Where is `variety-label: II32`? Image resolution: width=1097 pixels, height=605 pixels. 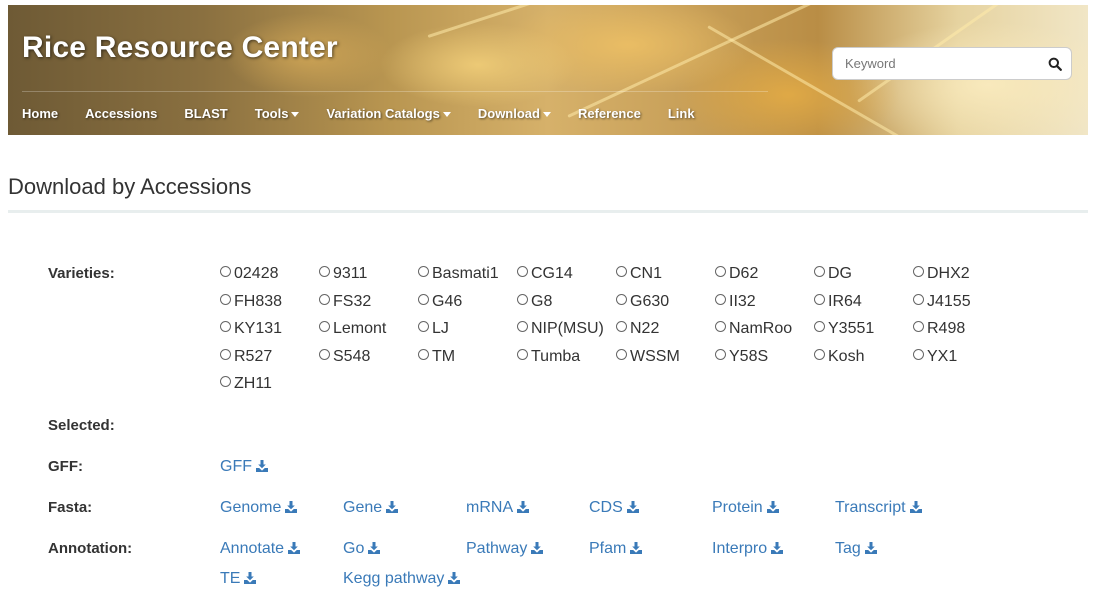 variety-label: II32 is located at coordinates (742, 301).